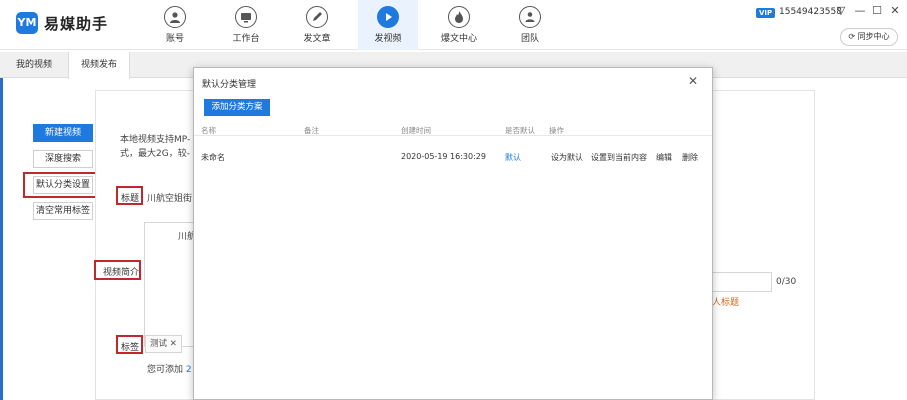 This screenshot has width=907, height=400. What do you see at coordinates (175, 17) in the screenshot?
I see `user-icon` at bounding box center [175, 17].